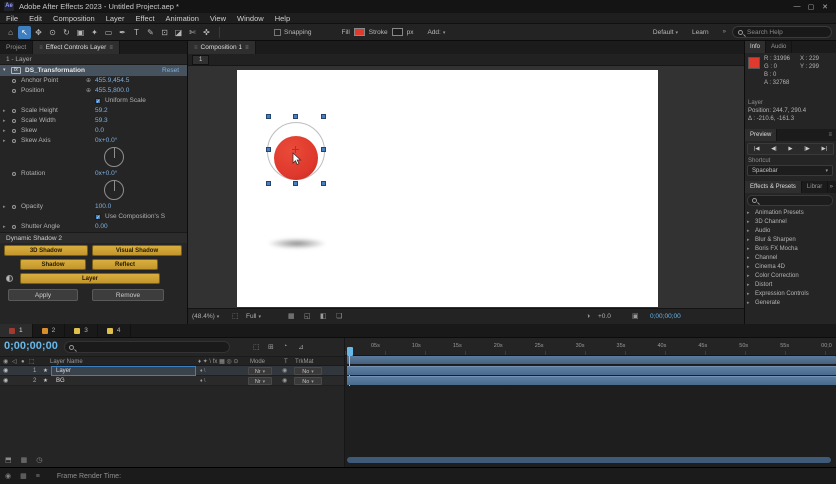 The width and height of the screenshot is (836, 484). Describe the element at coordinates (93, 70) in the screenshot. I see `effect-header-row: DS_Transformation Reset` at that location.